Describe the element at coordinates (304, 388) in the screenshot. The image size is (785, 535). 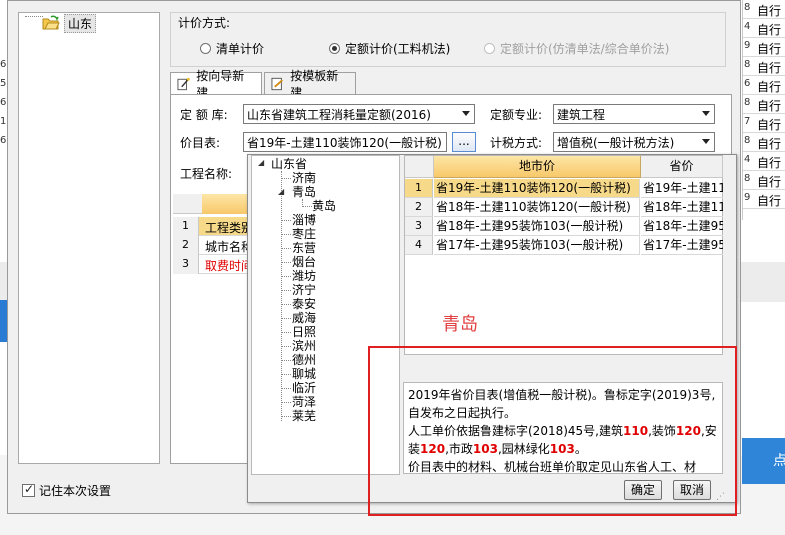
I see `tree-node-city: 临沂` at that location.